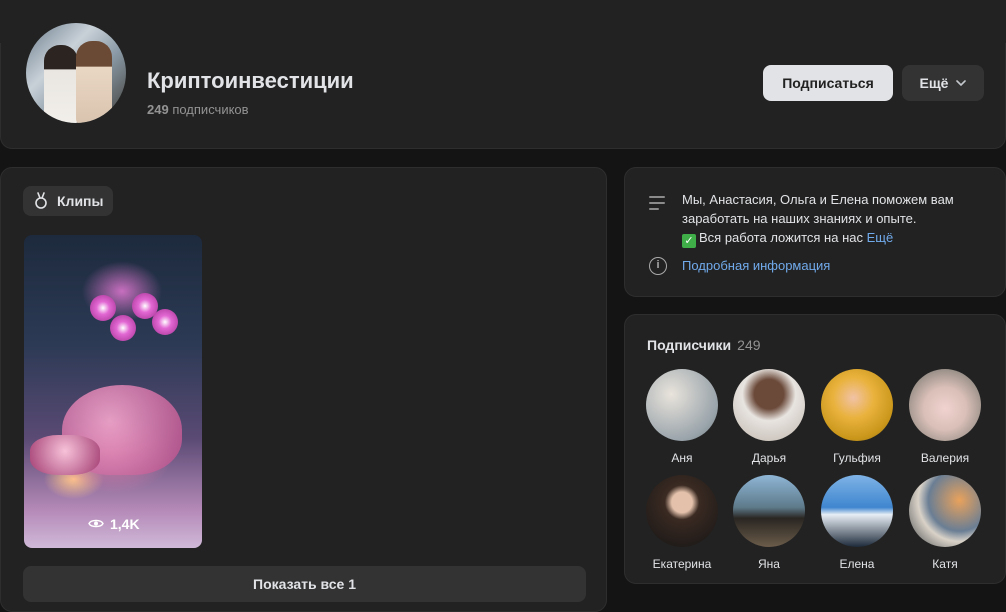 This screenshot has width=1006, height=612. What do you see at coordinates (250, 80) in the screenshot?
I see `group-title: Криптоинвестиции` at bounding box center [250, 80].